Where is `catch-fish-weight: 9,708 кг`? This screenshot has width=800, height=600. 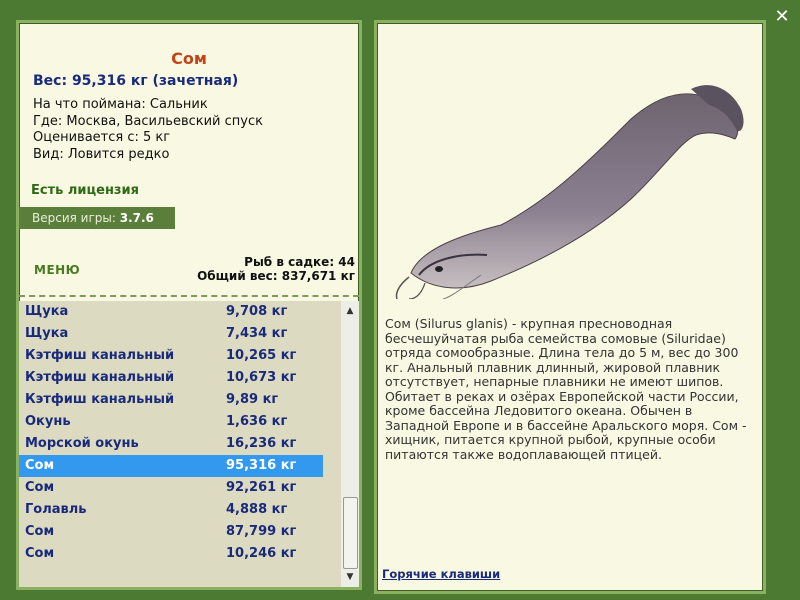
catch-fish-weight: 9,708 кг is located at coordinates (257, 311).